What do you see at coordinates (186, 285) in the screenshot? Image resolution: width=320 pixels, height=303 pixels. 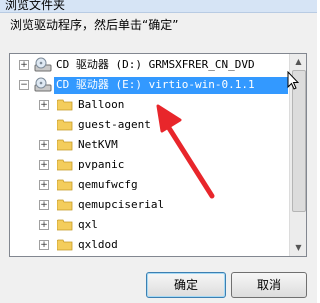 I see `ok-button: 确定` at bounding box center [186, 285].